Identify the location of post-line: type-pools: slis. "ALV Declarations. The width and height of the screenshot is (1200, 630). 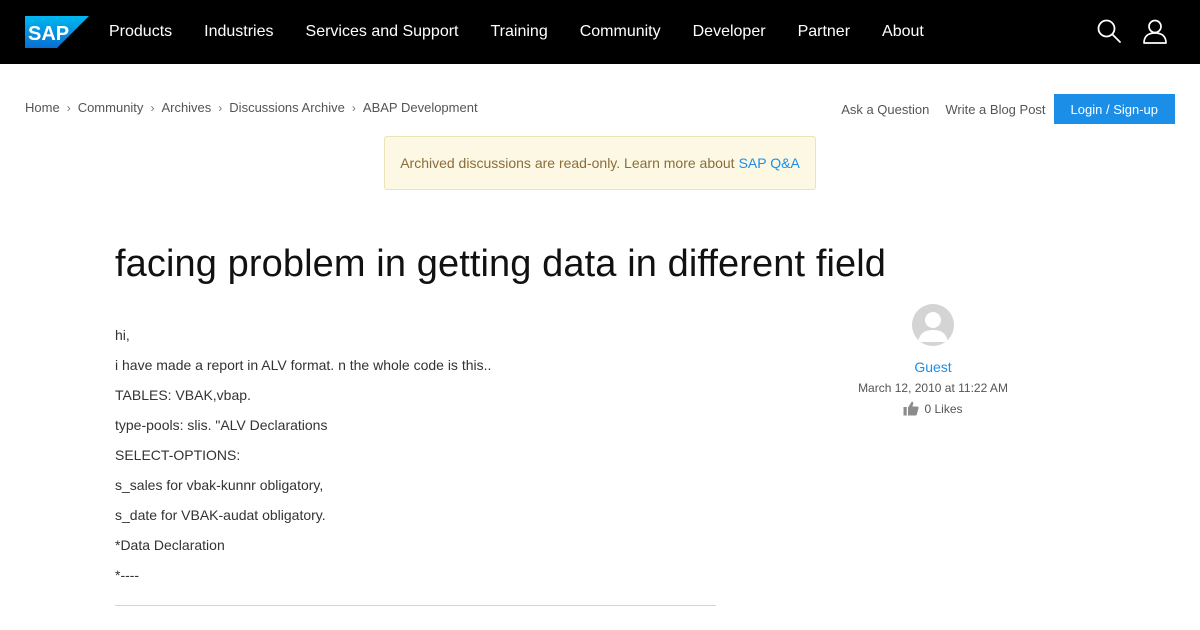
(221, 425).